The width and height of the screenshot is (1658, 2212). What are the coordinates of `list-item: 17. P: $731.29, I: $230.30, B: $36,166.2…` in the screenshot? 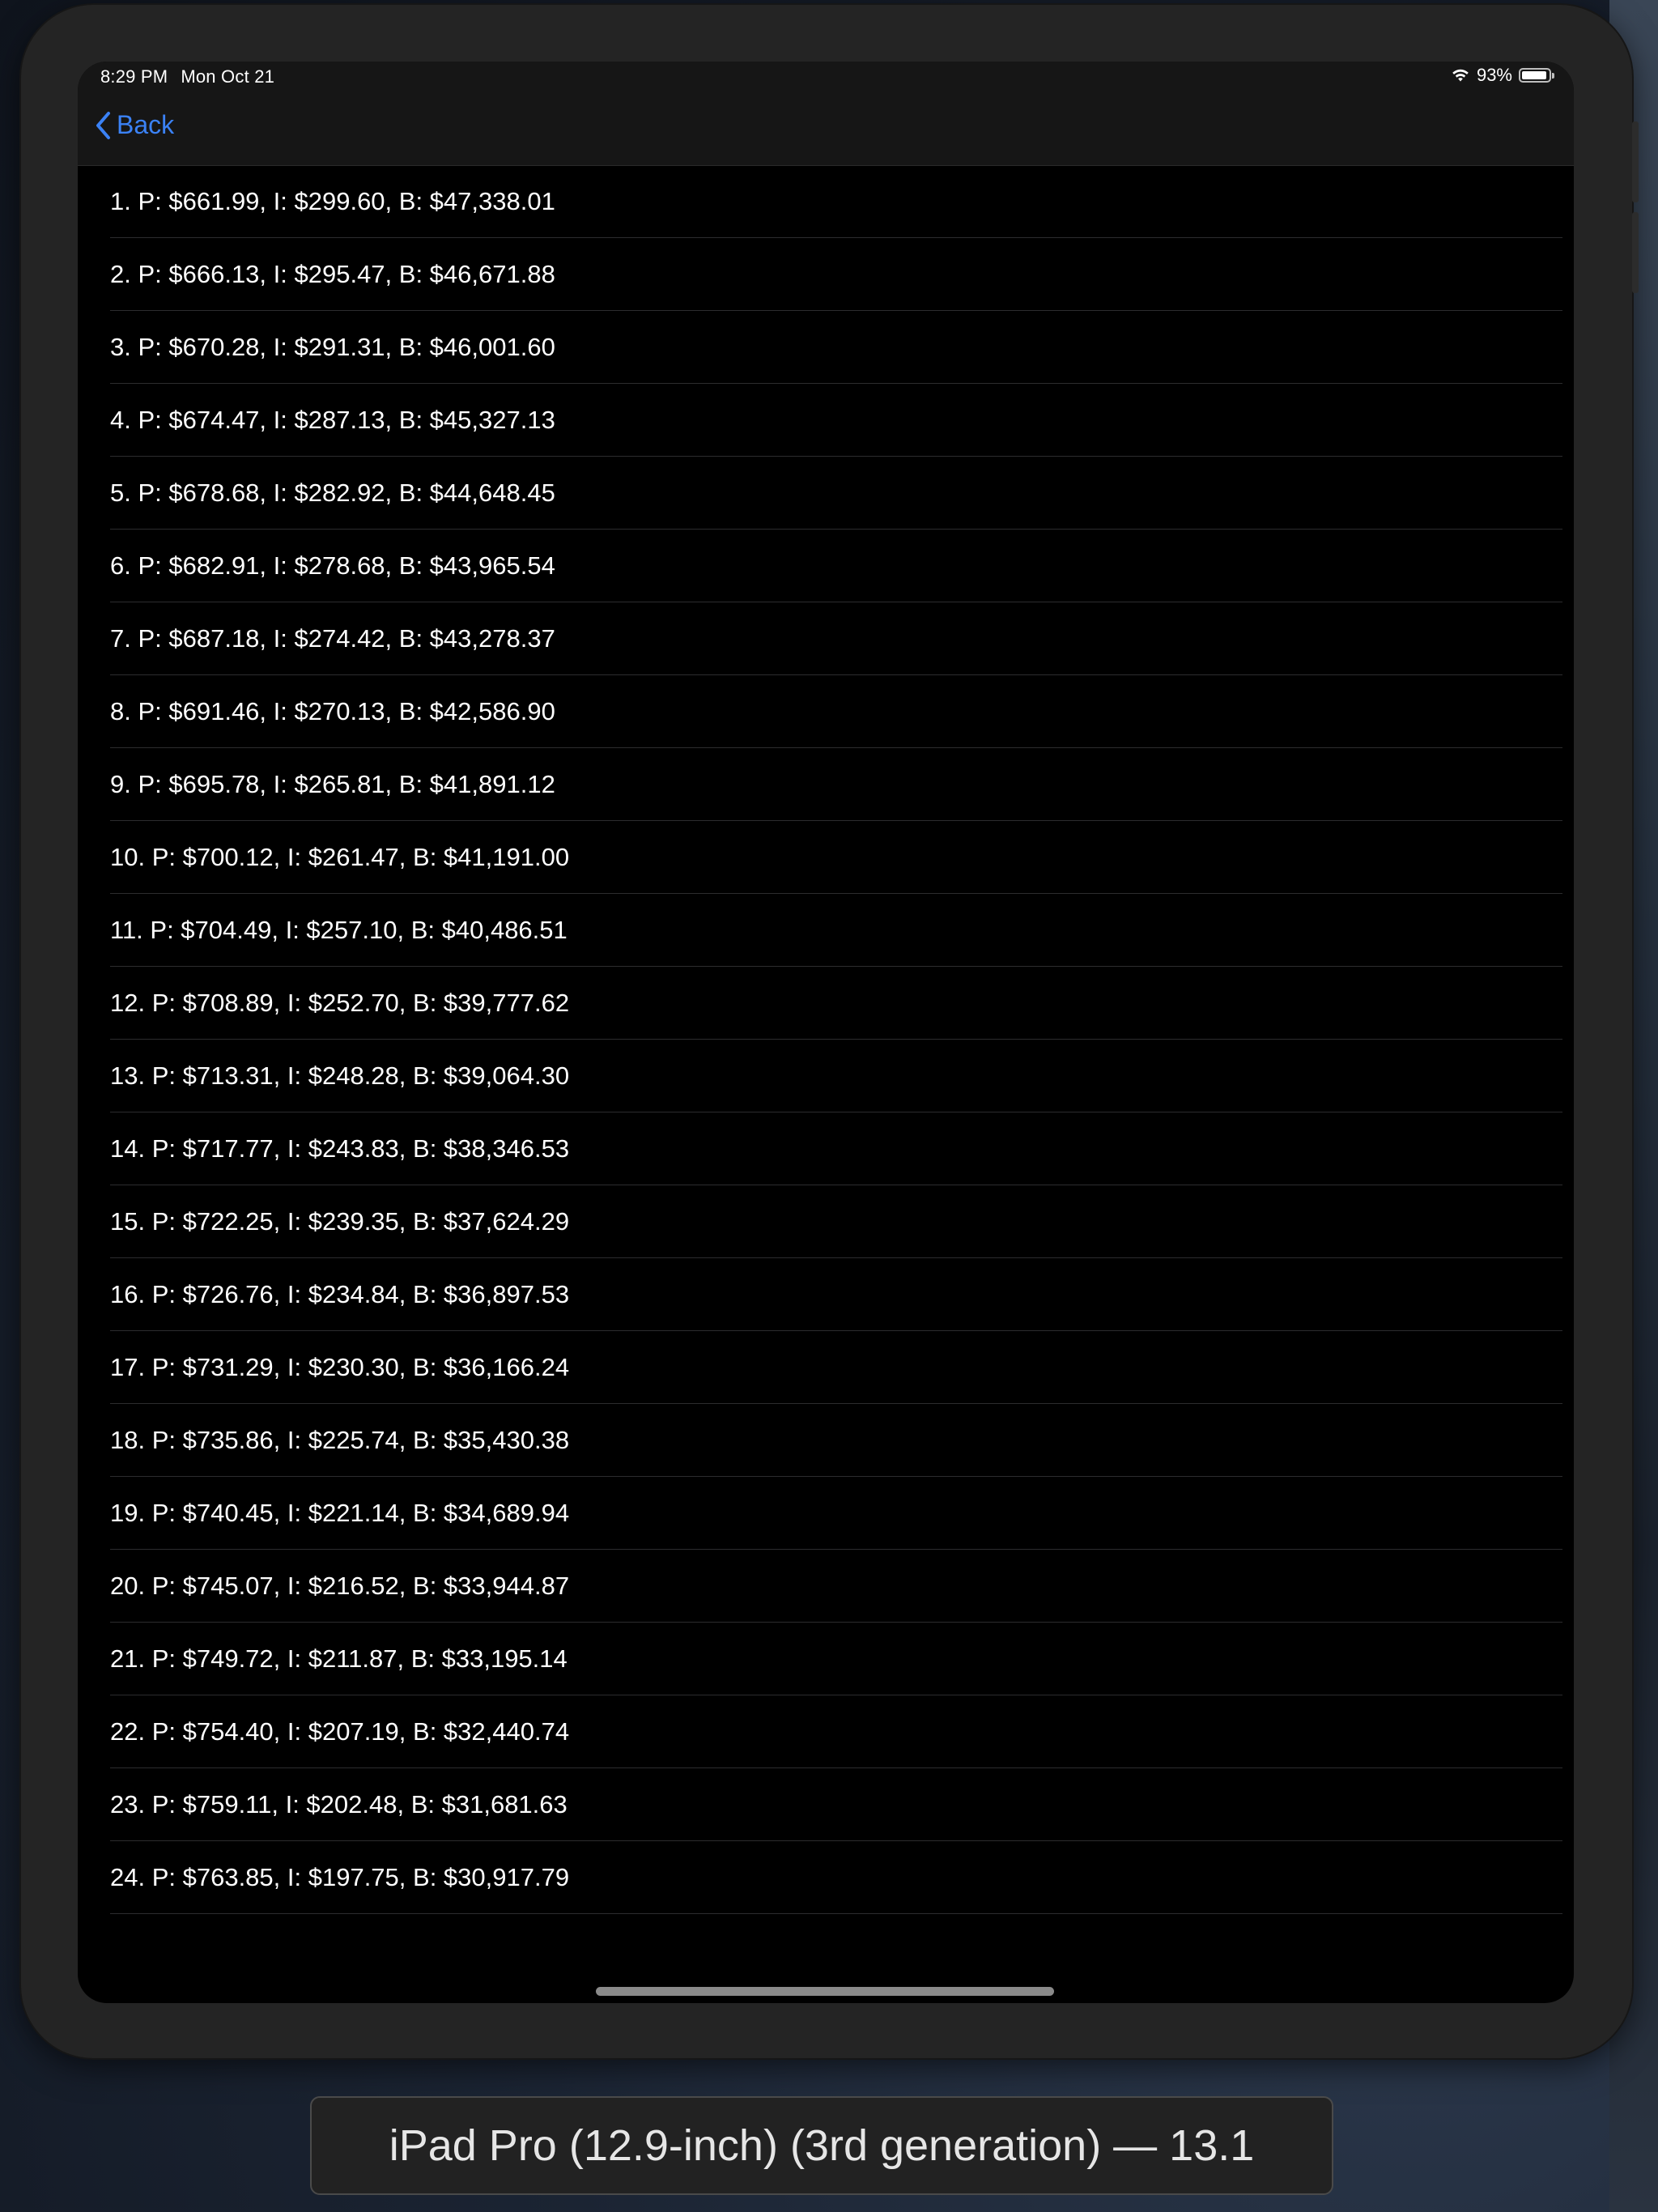 It's located at (836, 1368).